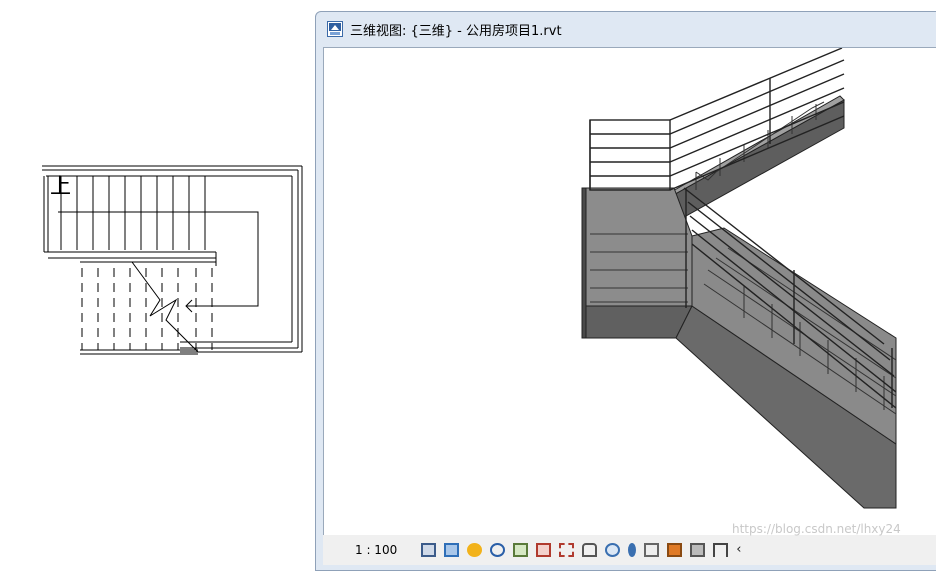 This screenshot has height=571, width=936. What do you see at coordinates (335, 29) in the screenshot?
I see `revit-project-icon` at bounding box center [335, 29].